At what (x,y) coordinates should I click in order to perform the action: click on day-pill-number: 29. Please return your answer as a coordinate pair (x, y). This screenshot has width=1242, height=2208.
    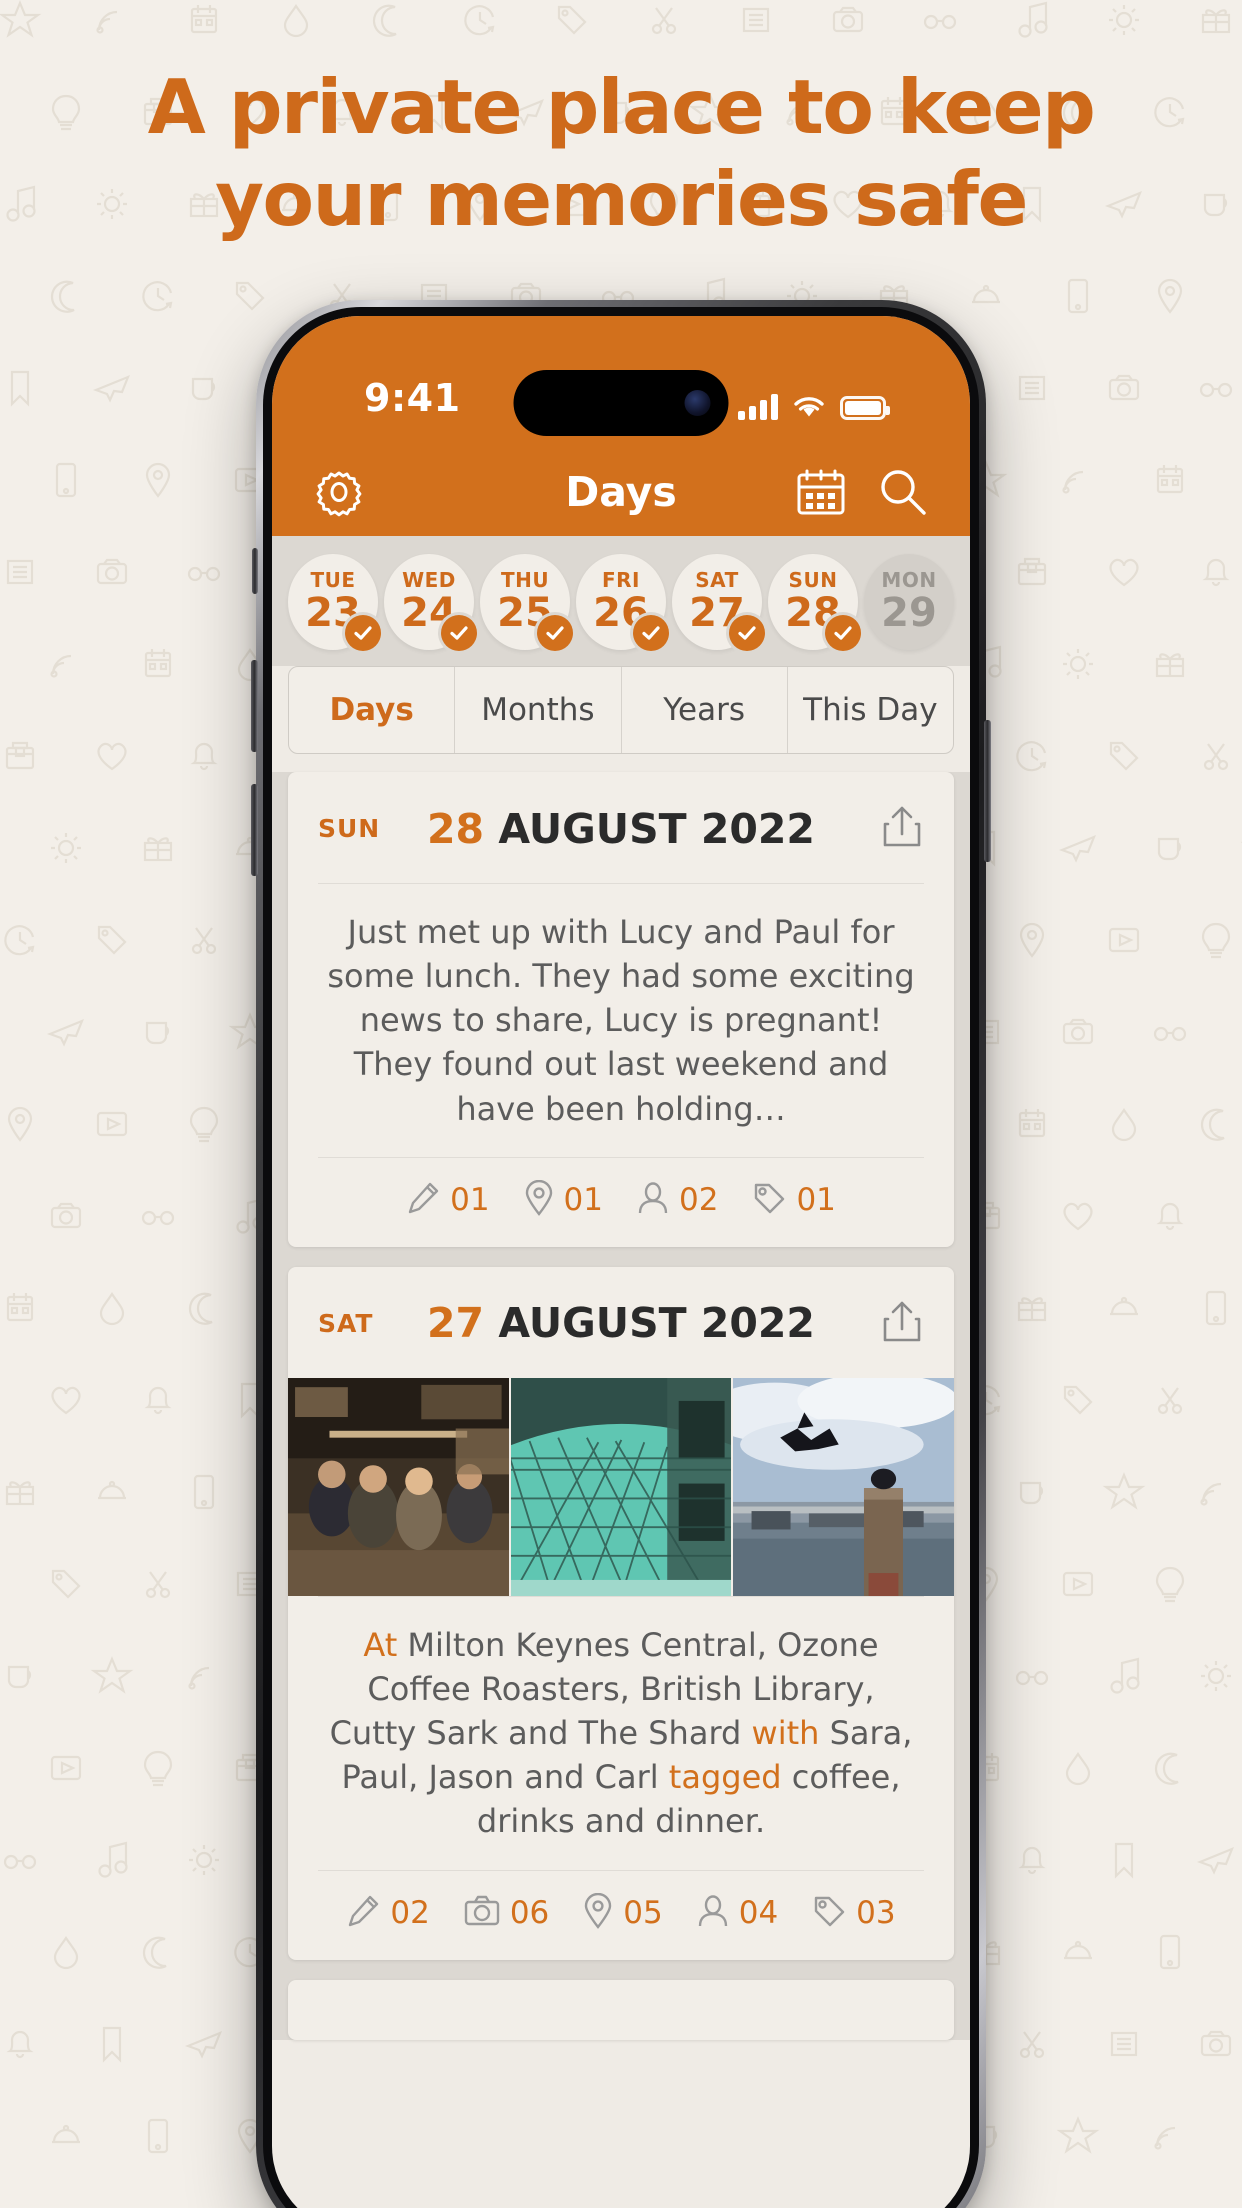
    Looking at the image, I should click on (909, 613).